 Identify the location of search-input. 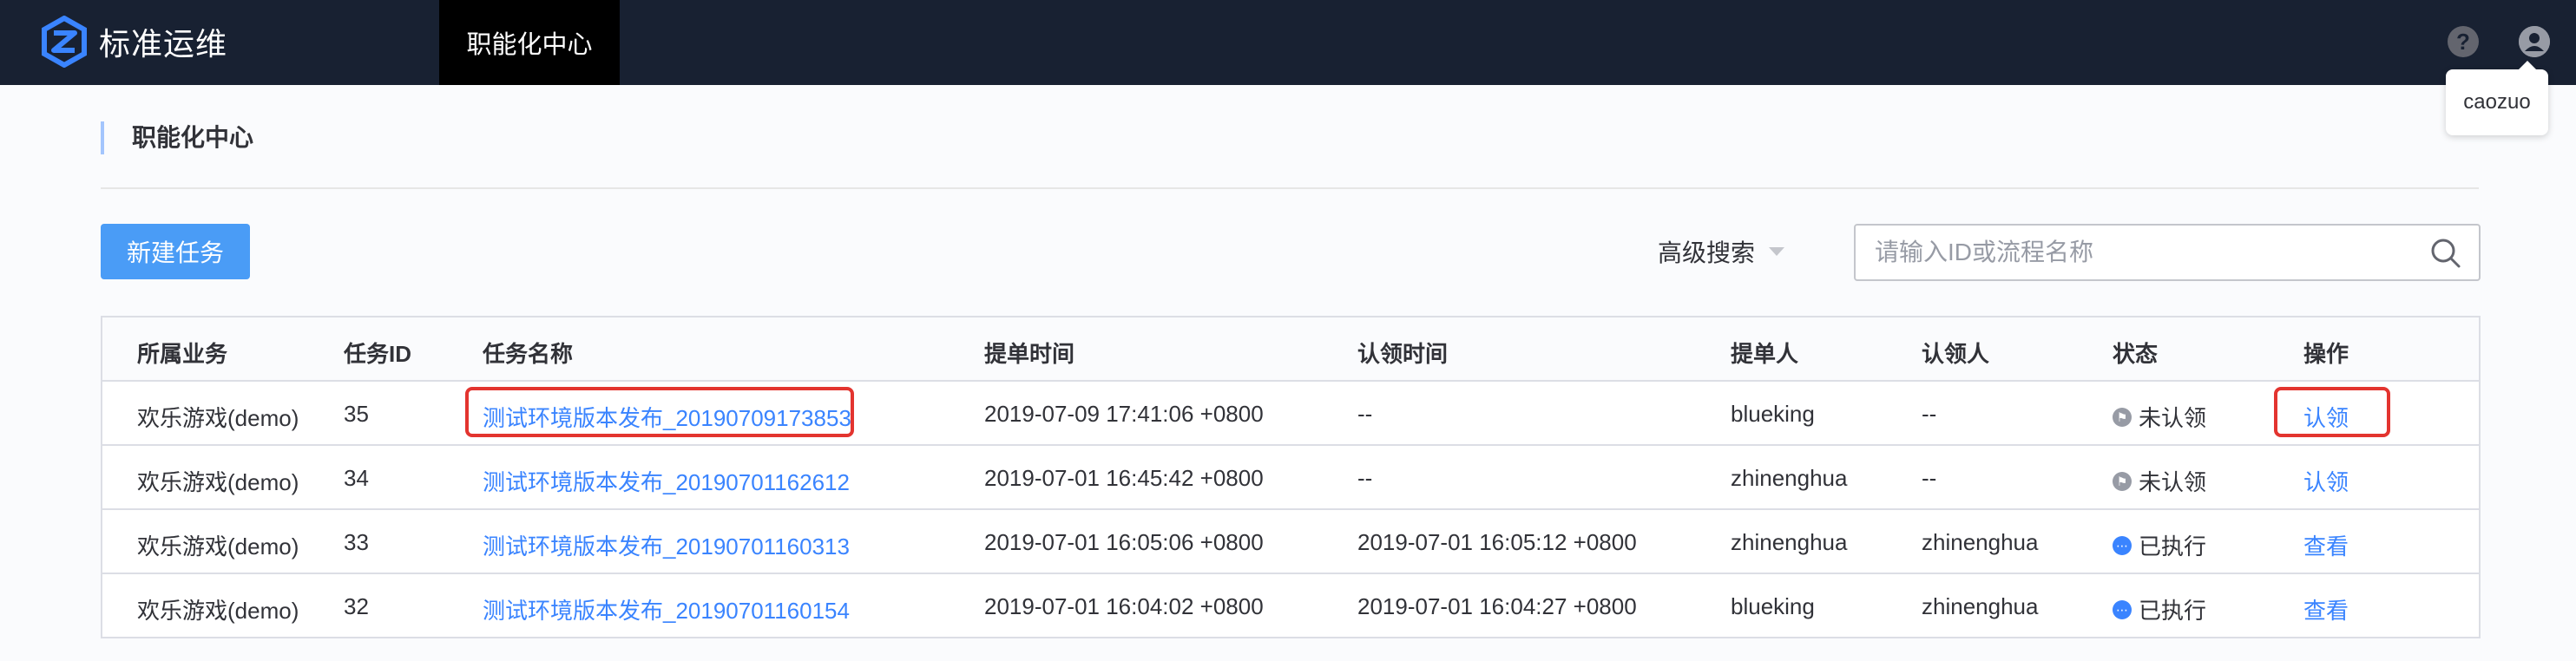
(2135, 252).